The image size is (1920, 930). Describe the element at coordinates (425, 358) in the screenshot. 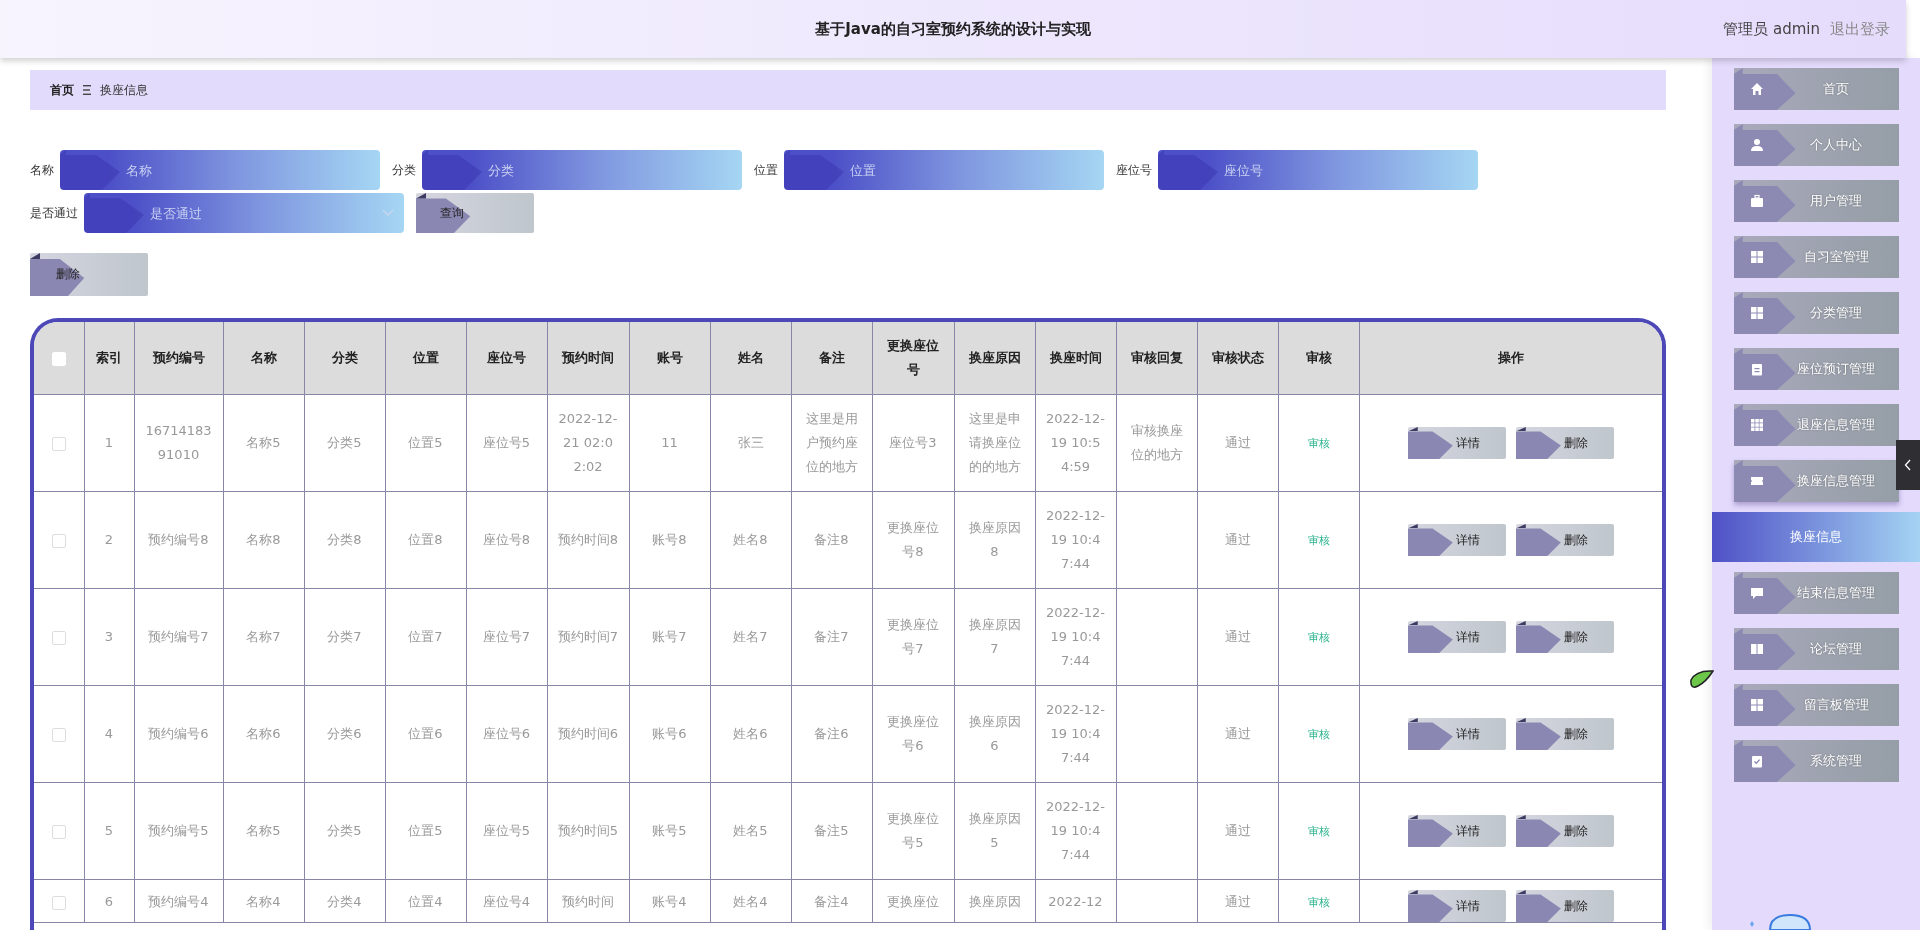

I see `column-header: 位置` at that location.